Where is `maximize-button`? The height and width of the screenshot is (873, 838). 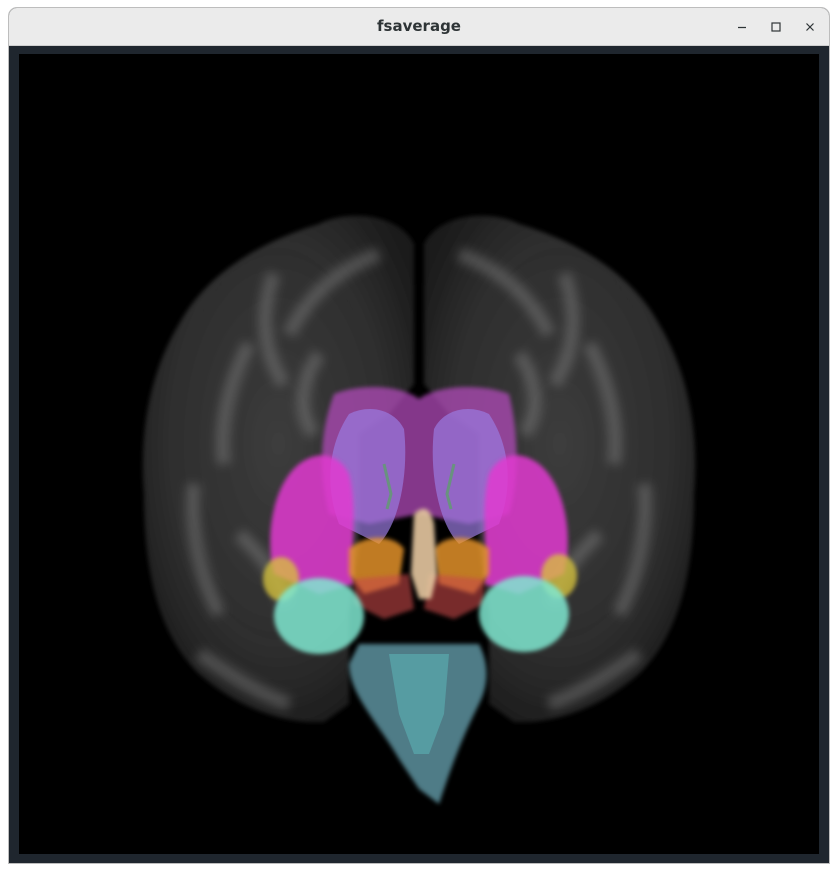
maximize-button is located at coordinates (776, 27).